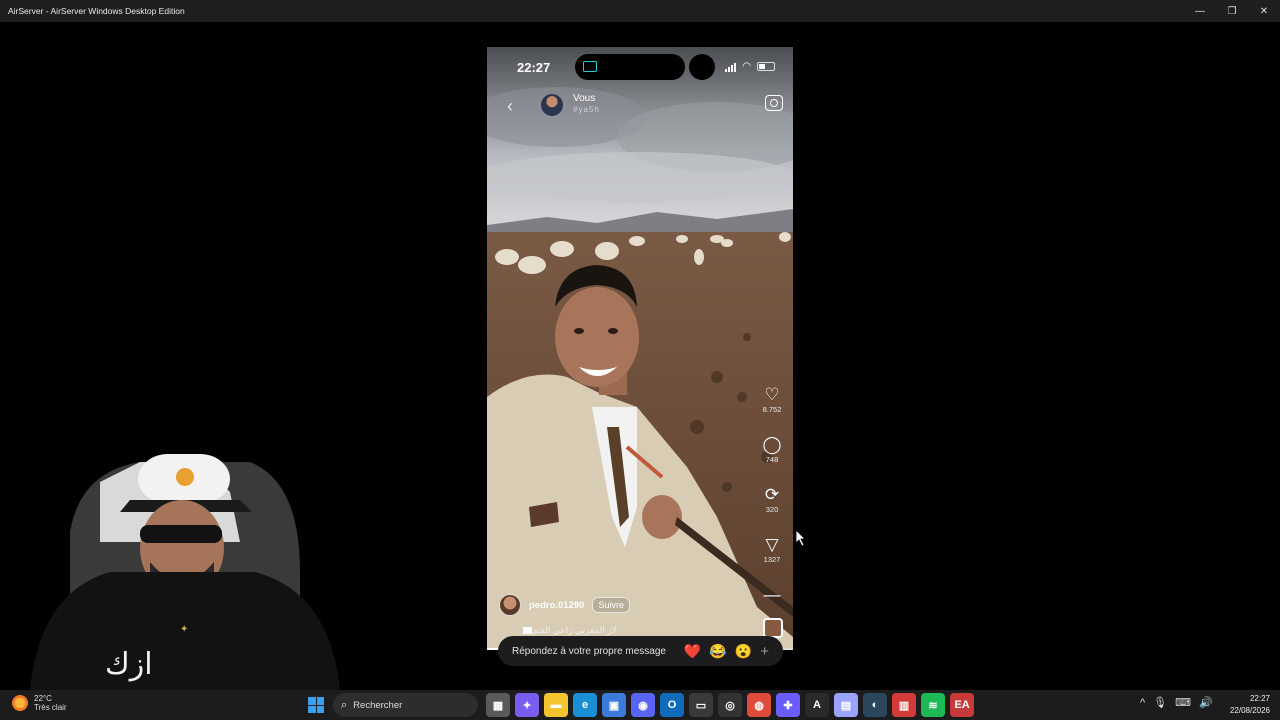  I want to click on heart-icon: ♡, so click(772, 394).